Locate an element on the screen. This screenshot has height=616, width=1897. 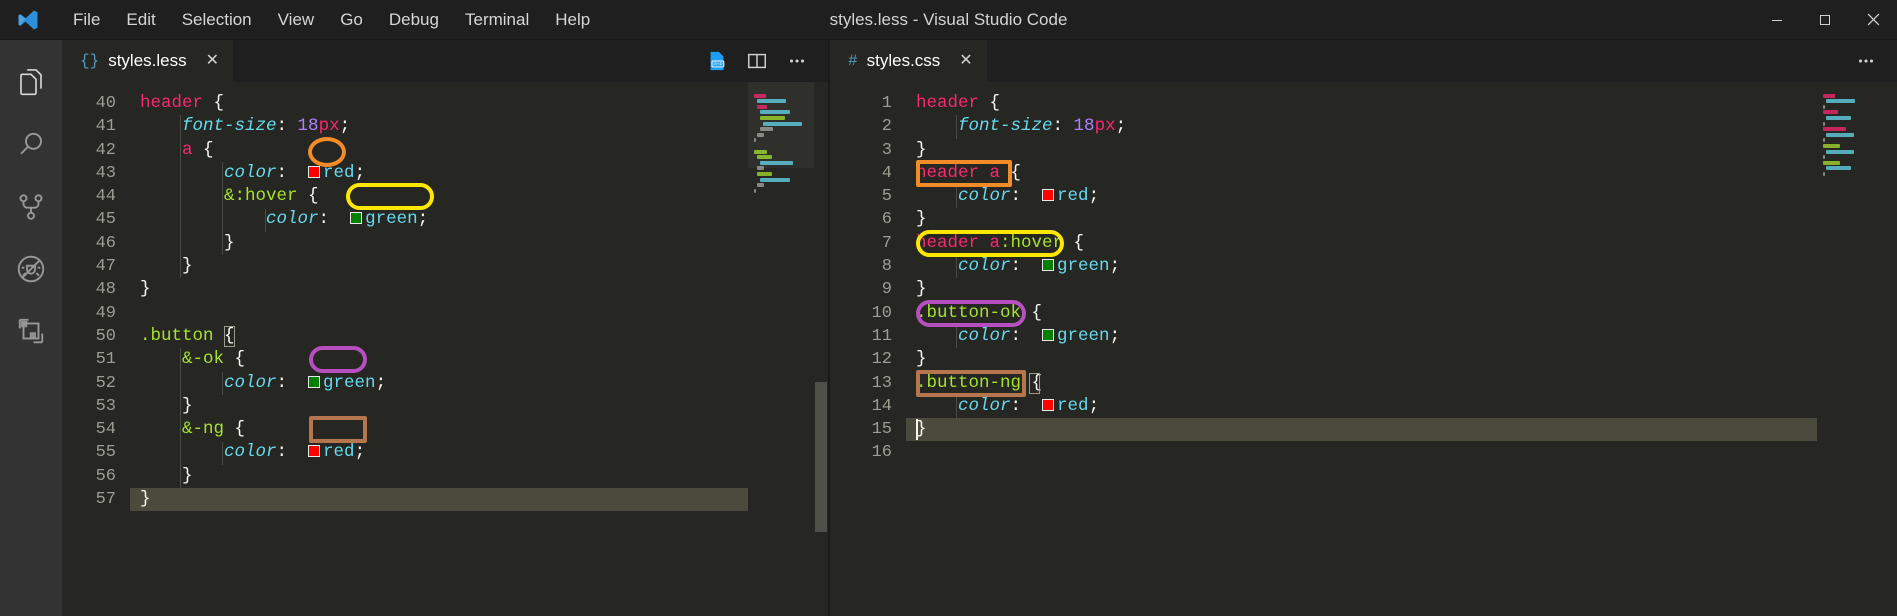
close-button is located at coordinates (1873, 19).